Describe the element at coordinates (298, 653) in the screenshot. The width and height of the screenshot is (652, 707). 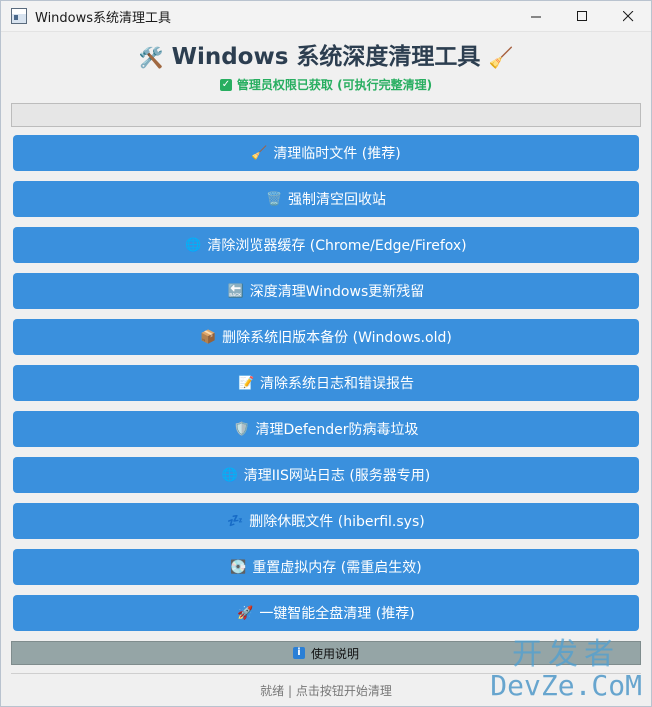
I see `info-icon: i` at that location.